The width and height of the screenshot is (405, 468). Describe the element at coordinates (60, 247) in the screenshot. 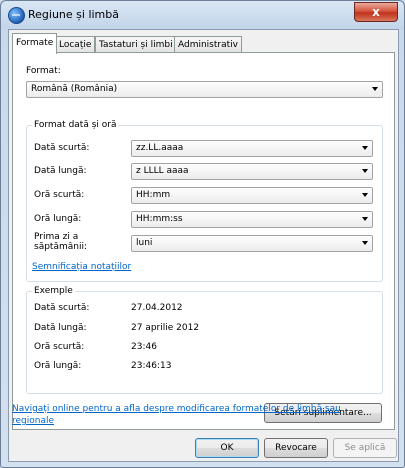

I see `first-day-label-line2: săptămânii:` at that location.